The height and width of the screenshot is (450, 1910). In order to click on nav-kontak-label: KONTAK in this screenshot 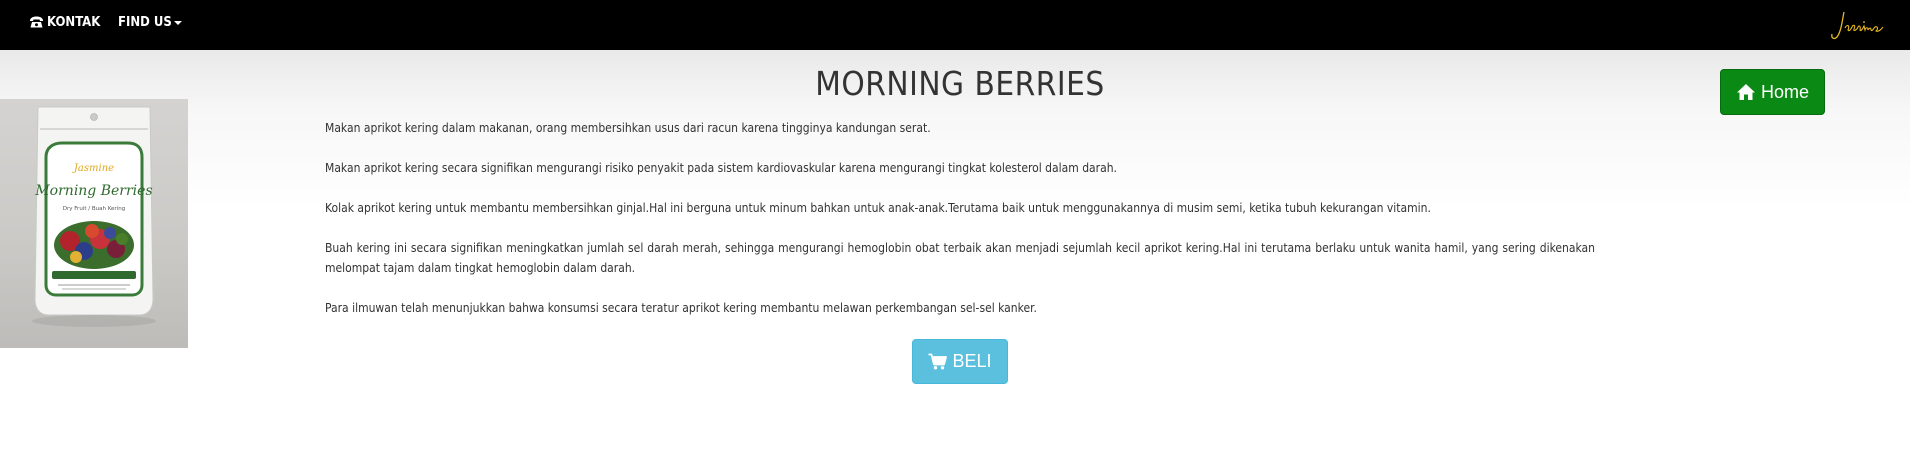, I will do `click(74, 22)`.